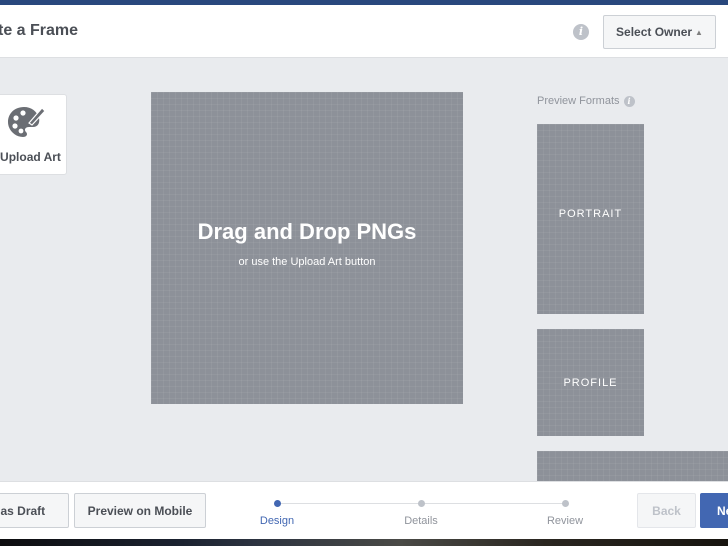 The width and height of the screenshot is (728, 546). Describe the element at coordinates (421, 512) in the screenshot. I see `step-details: Details` at that location.